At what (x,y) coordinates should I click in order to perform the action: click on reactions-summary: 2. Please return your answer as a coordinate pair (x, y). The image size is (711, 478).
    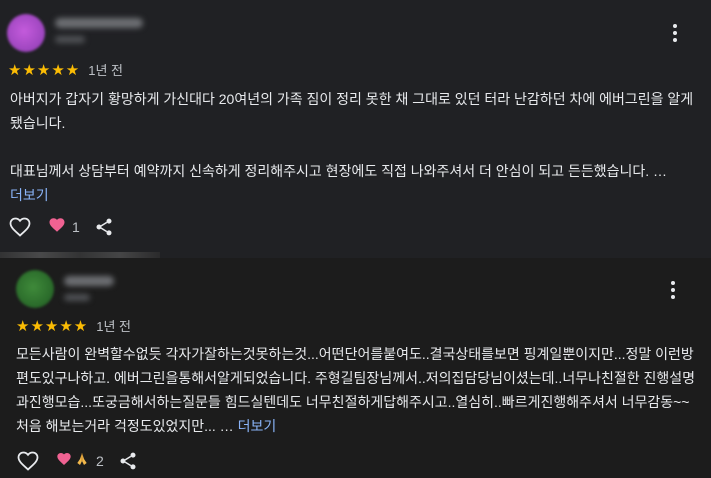
    Looking at the image, I should click on (80, 461).